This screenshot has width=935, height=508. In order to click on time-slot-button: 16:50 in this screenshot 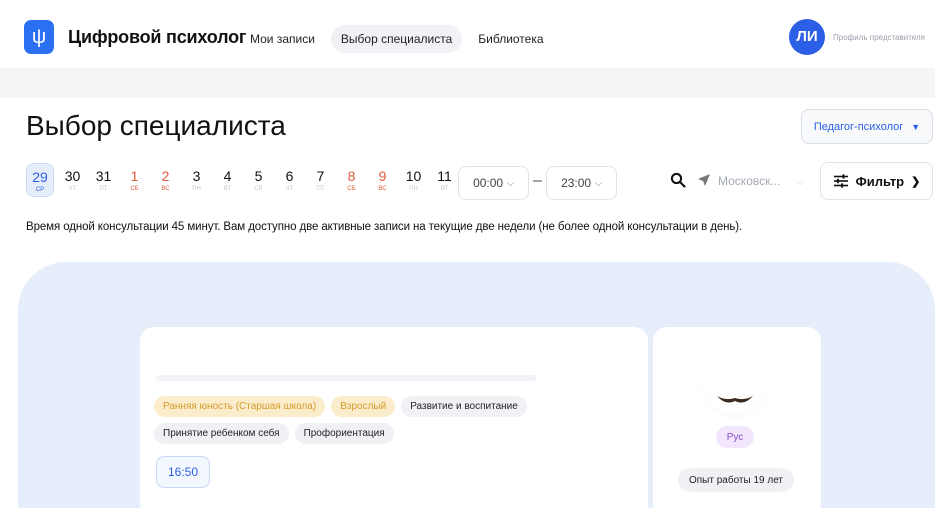, I will do `click(183, 472)`.